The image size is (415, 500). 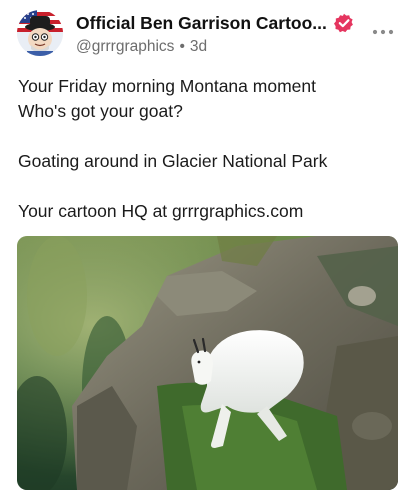 I want to click on more-options-button, so click(x=383, y=32).